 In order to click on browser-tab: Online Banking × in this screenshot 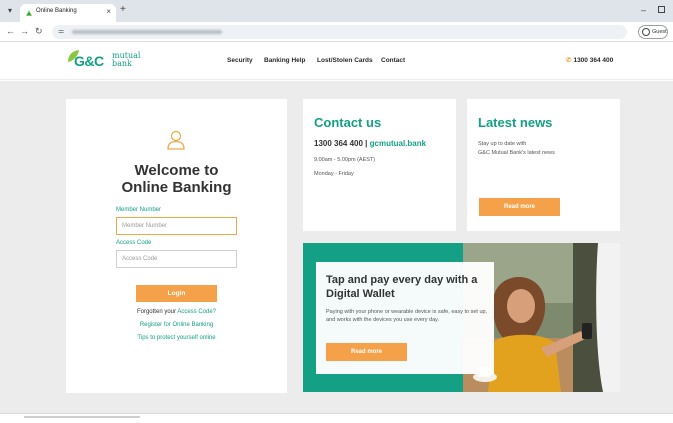, I will do `click(68, 13)`.